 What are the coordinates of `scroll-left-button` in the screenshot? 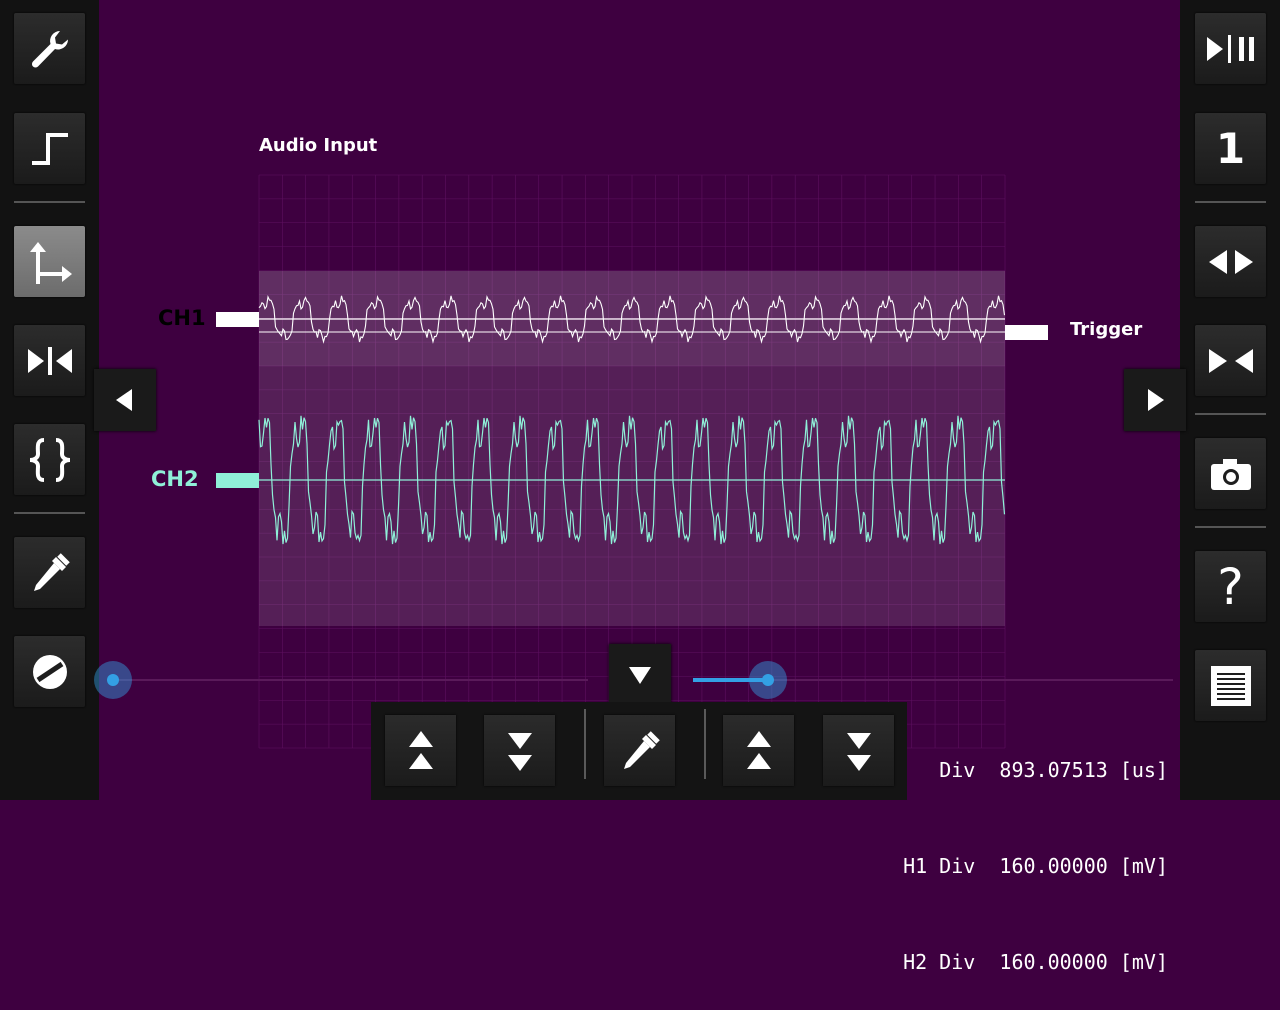 It's located at (125, 400).